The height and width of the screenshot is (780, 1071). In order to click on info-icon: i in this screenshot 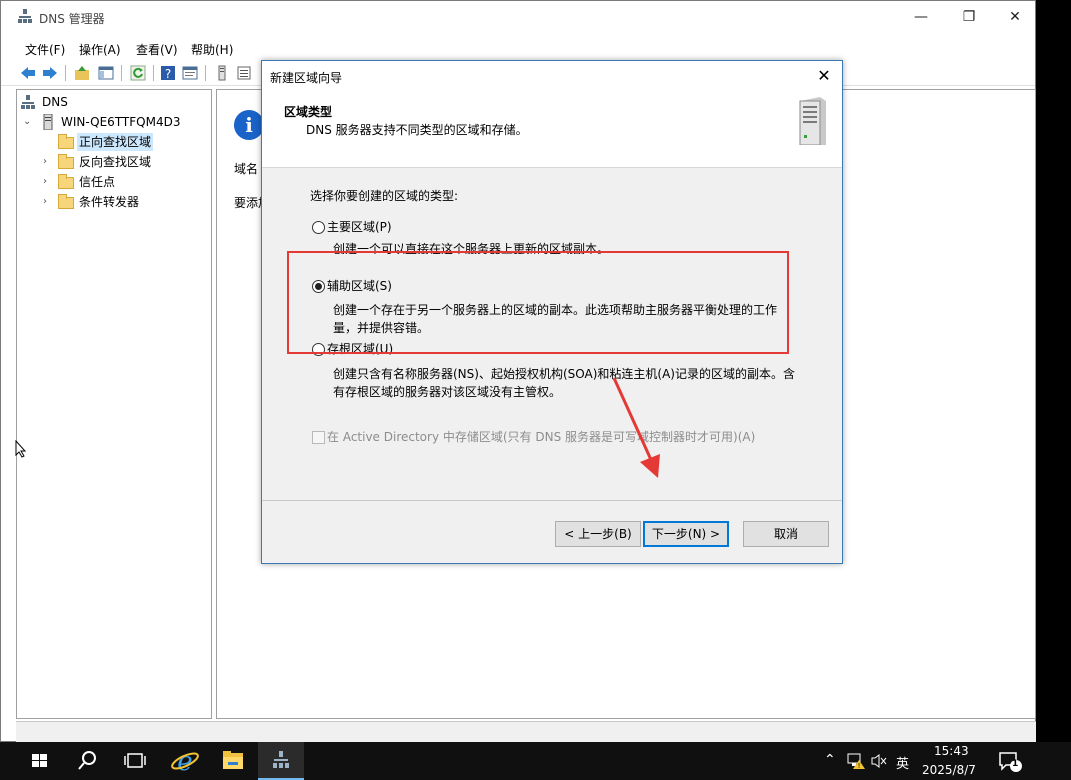, I will do `click(249, 125)`.